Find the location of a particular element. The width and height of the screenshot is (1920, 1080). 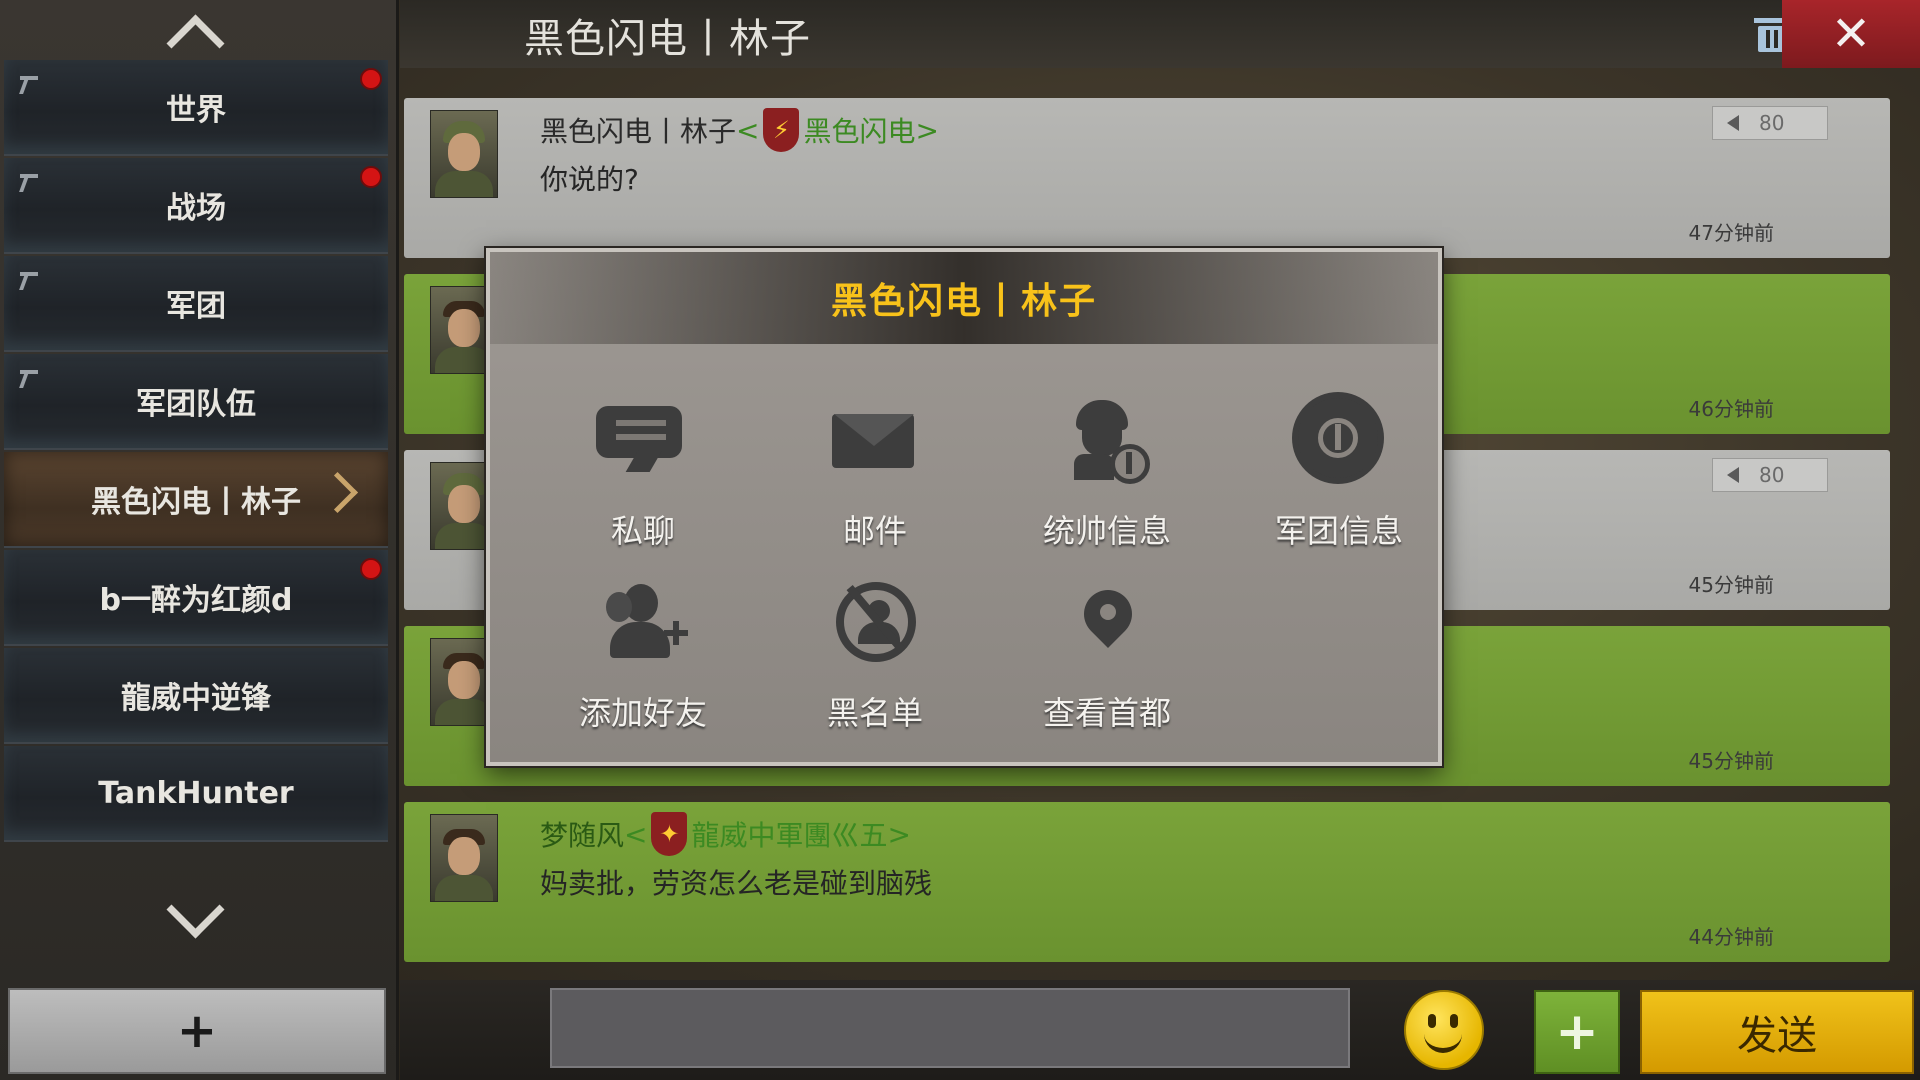

channel-label: 军团 is located at coordinates (196, 306).